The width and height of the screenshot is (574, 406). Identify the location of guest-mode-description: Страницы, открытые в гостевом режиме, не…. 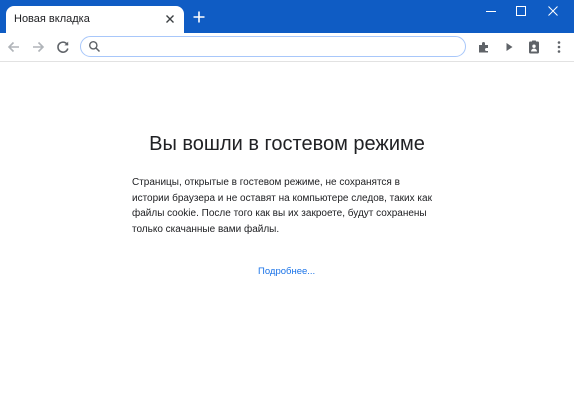
(282, 206).